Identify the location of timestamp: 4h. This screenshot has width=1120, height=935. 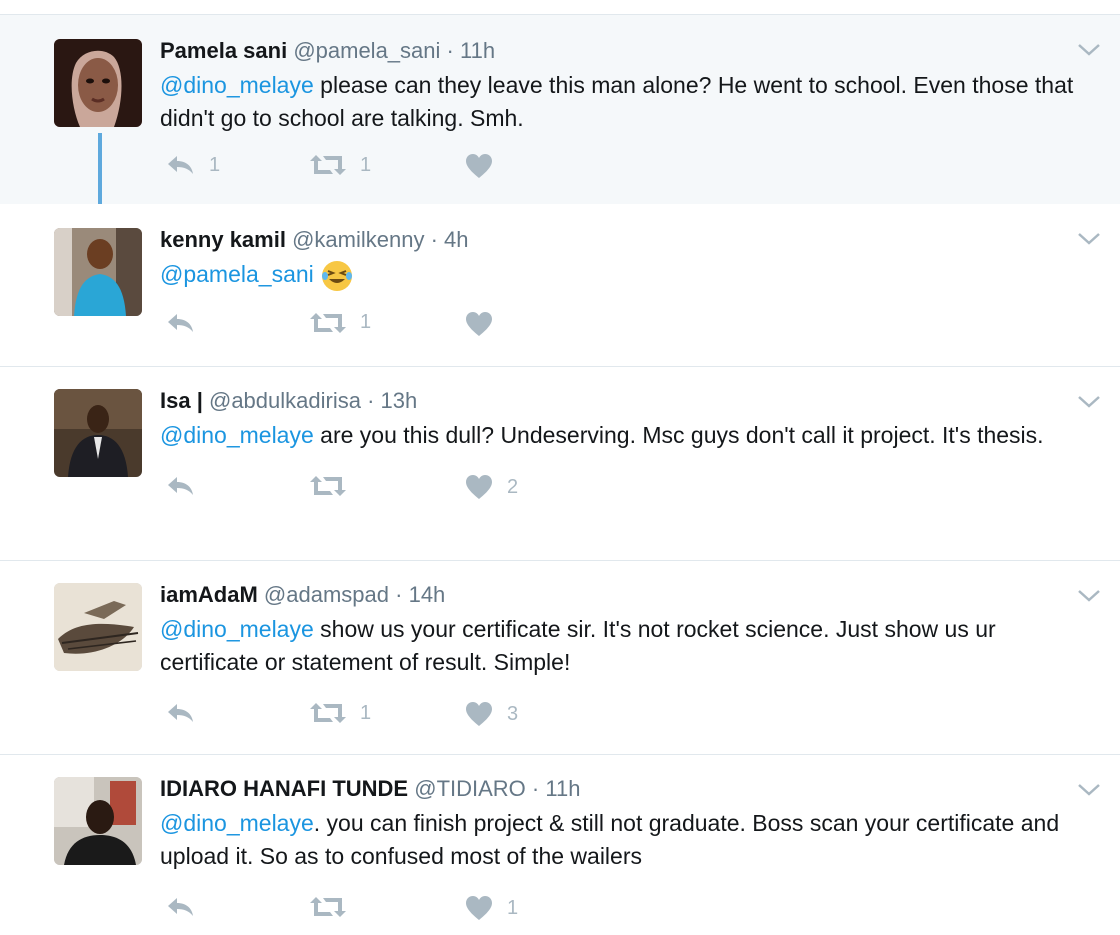
(456, 239).